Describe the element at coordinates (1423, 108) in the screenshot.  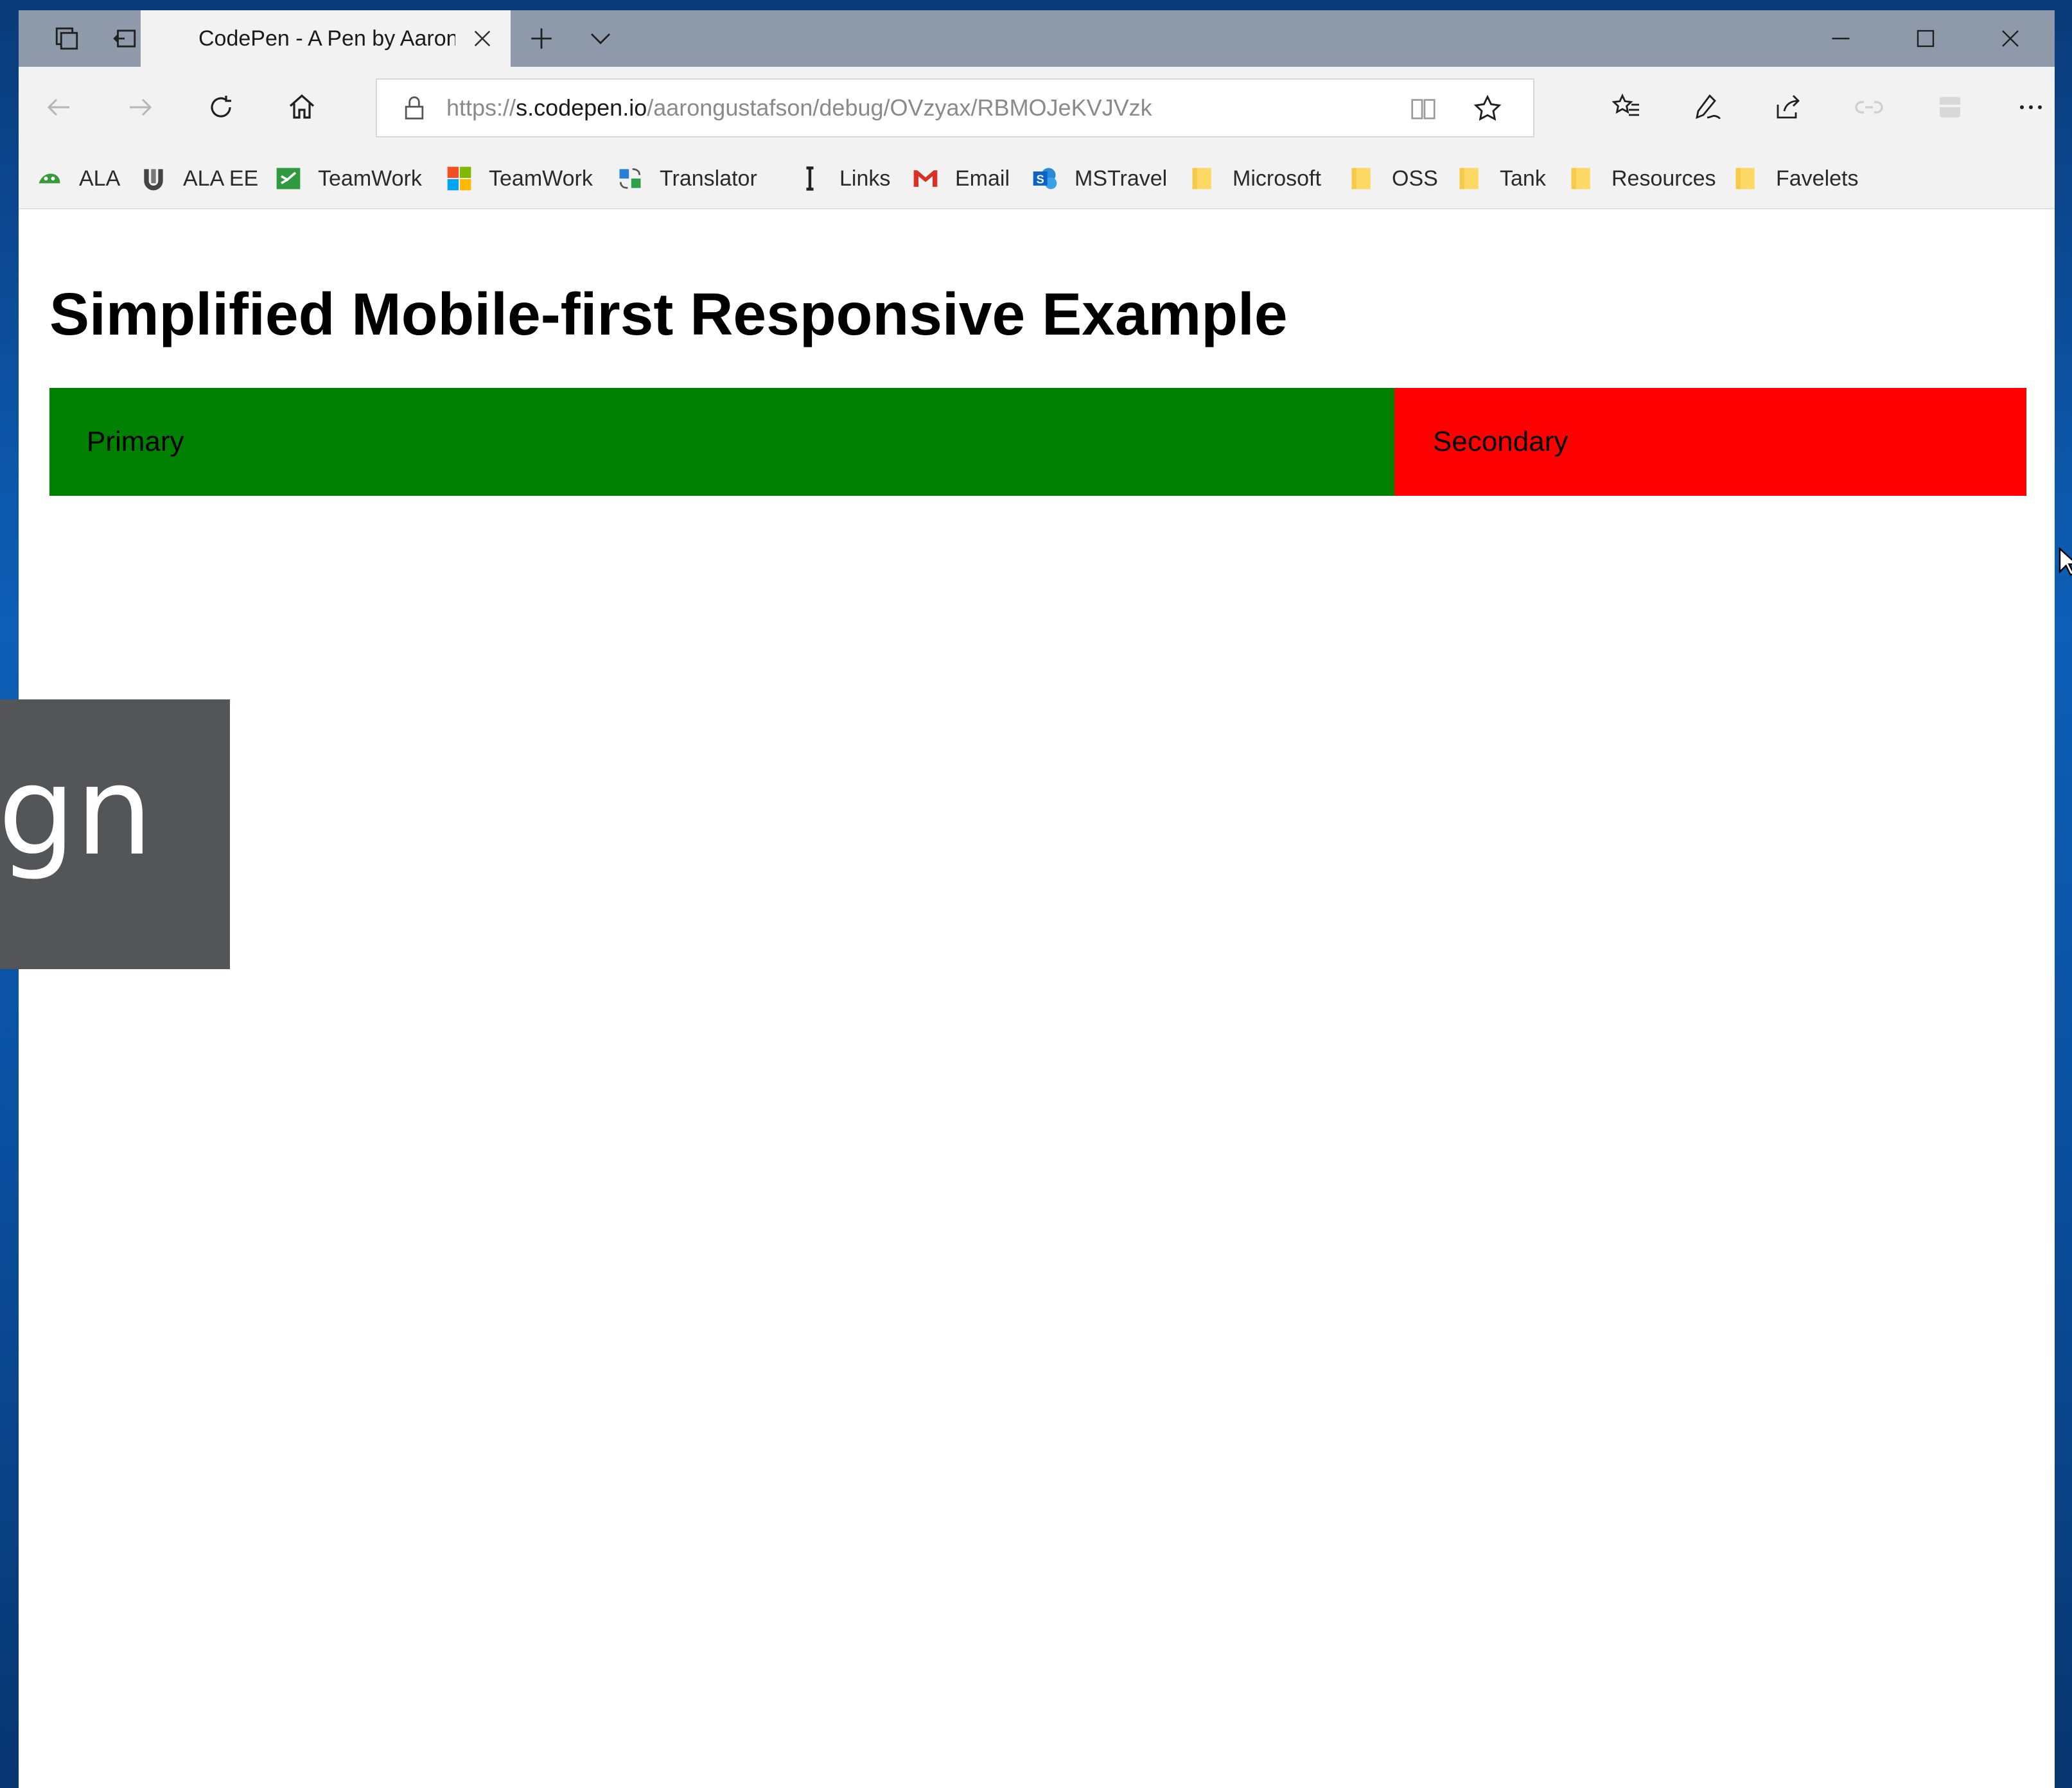
I see `reading-view-icon` at that location.